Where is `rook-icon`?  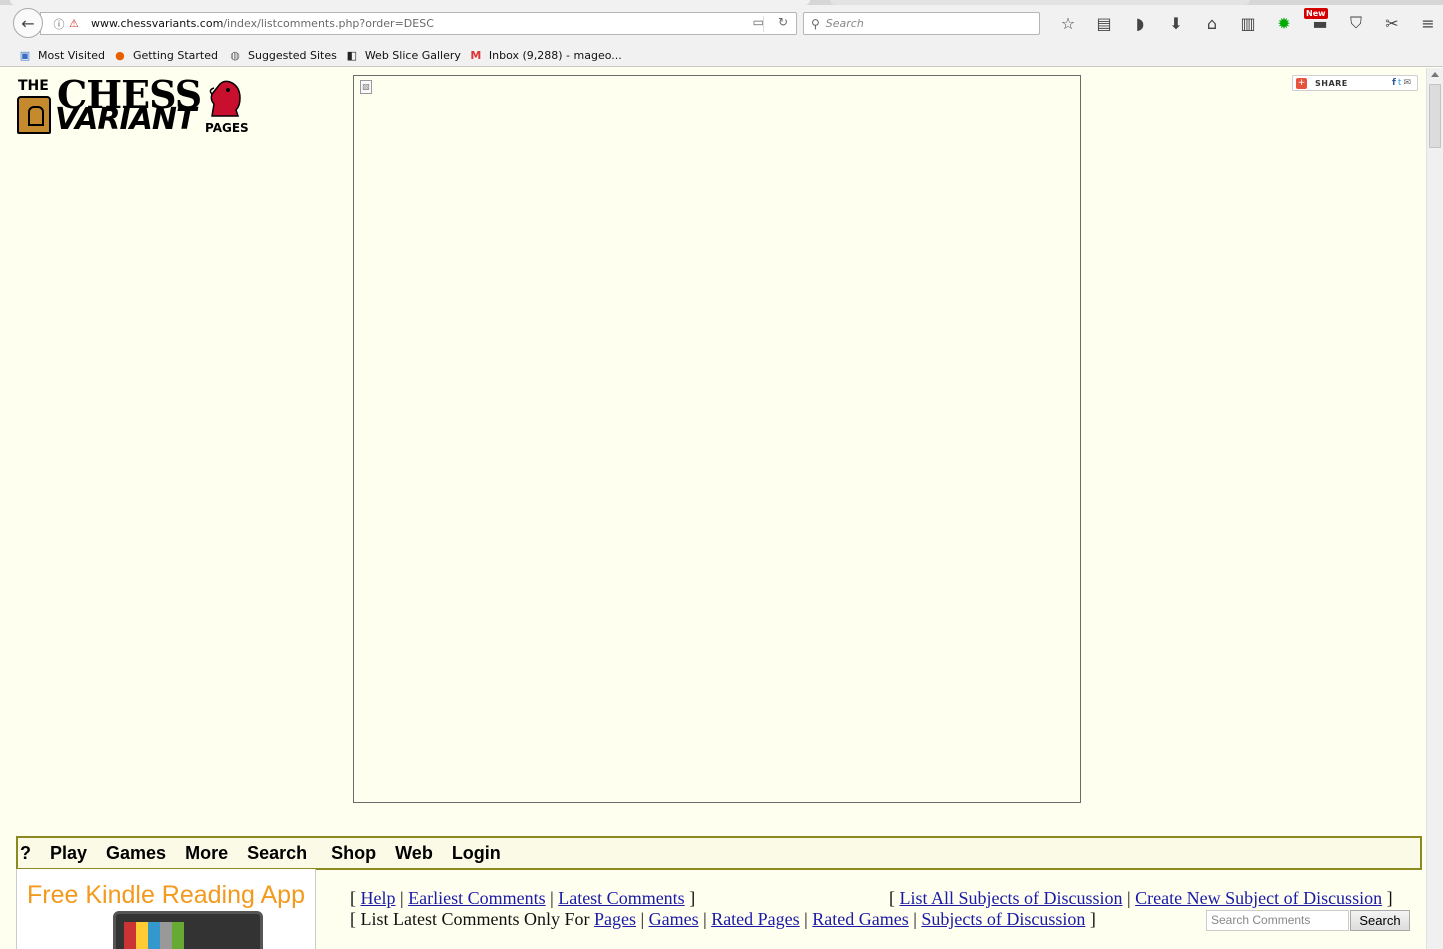
rook-icon is located at coordinates (34, 115).